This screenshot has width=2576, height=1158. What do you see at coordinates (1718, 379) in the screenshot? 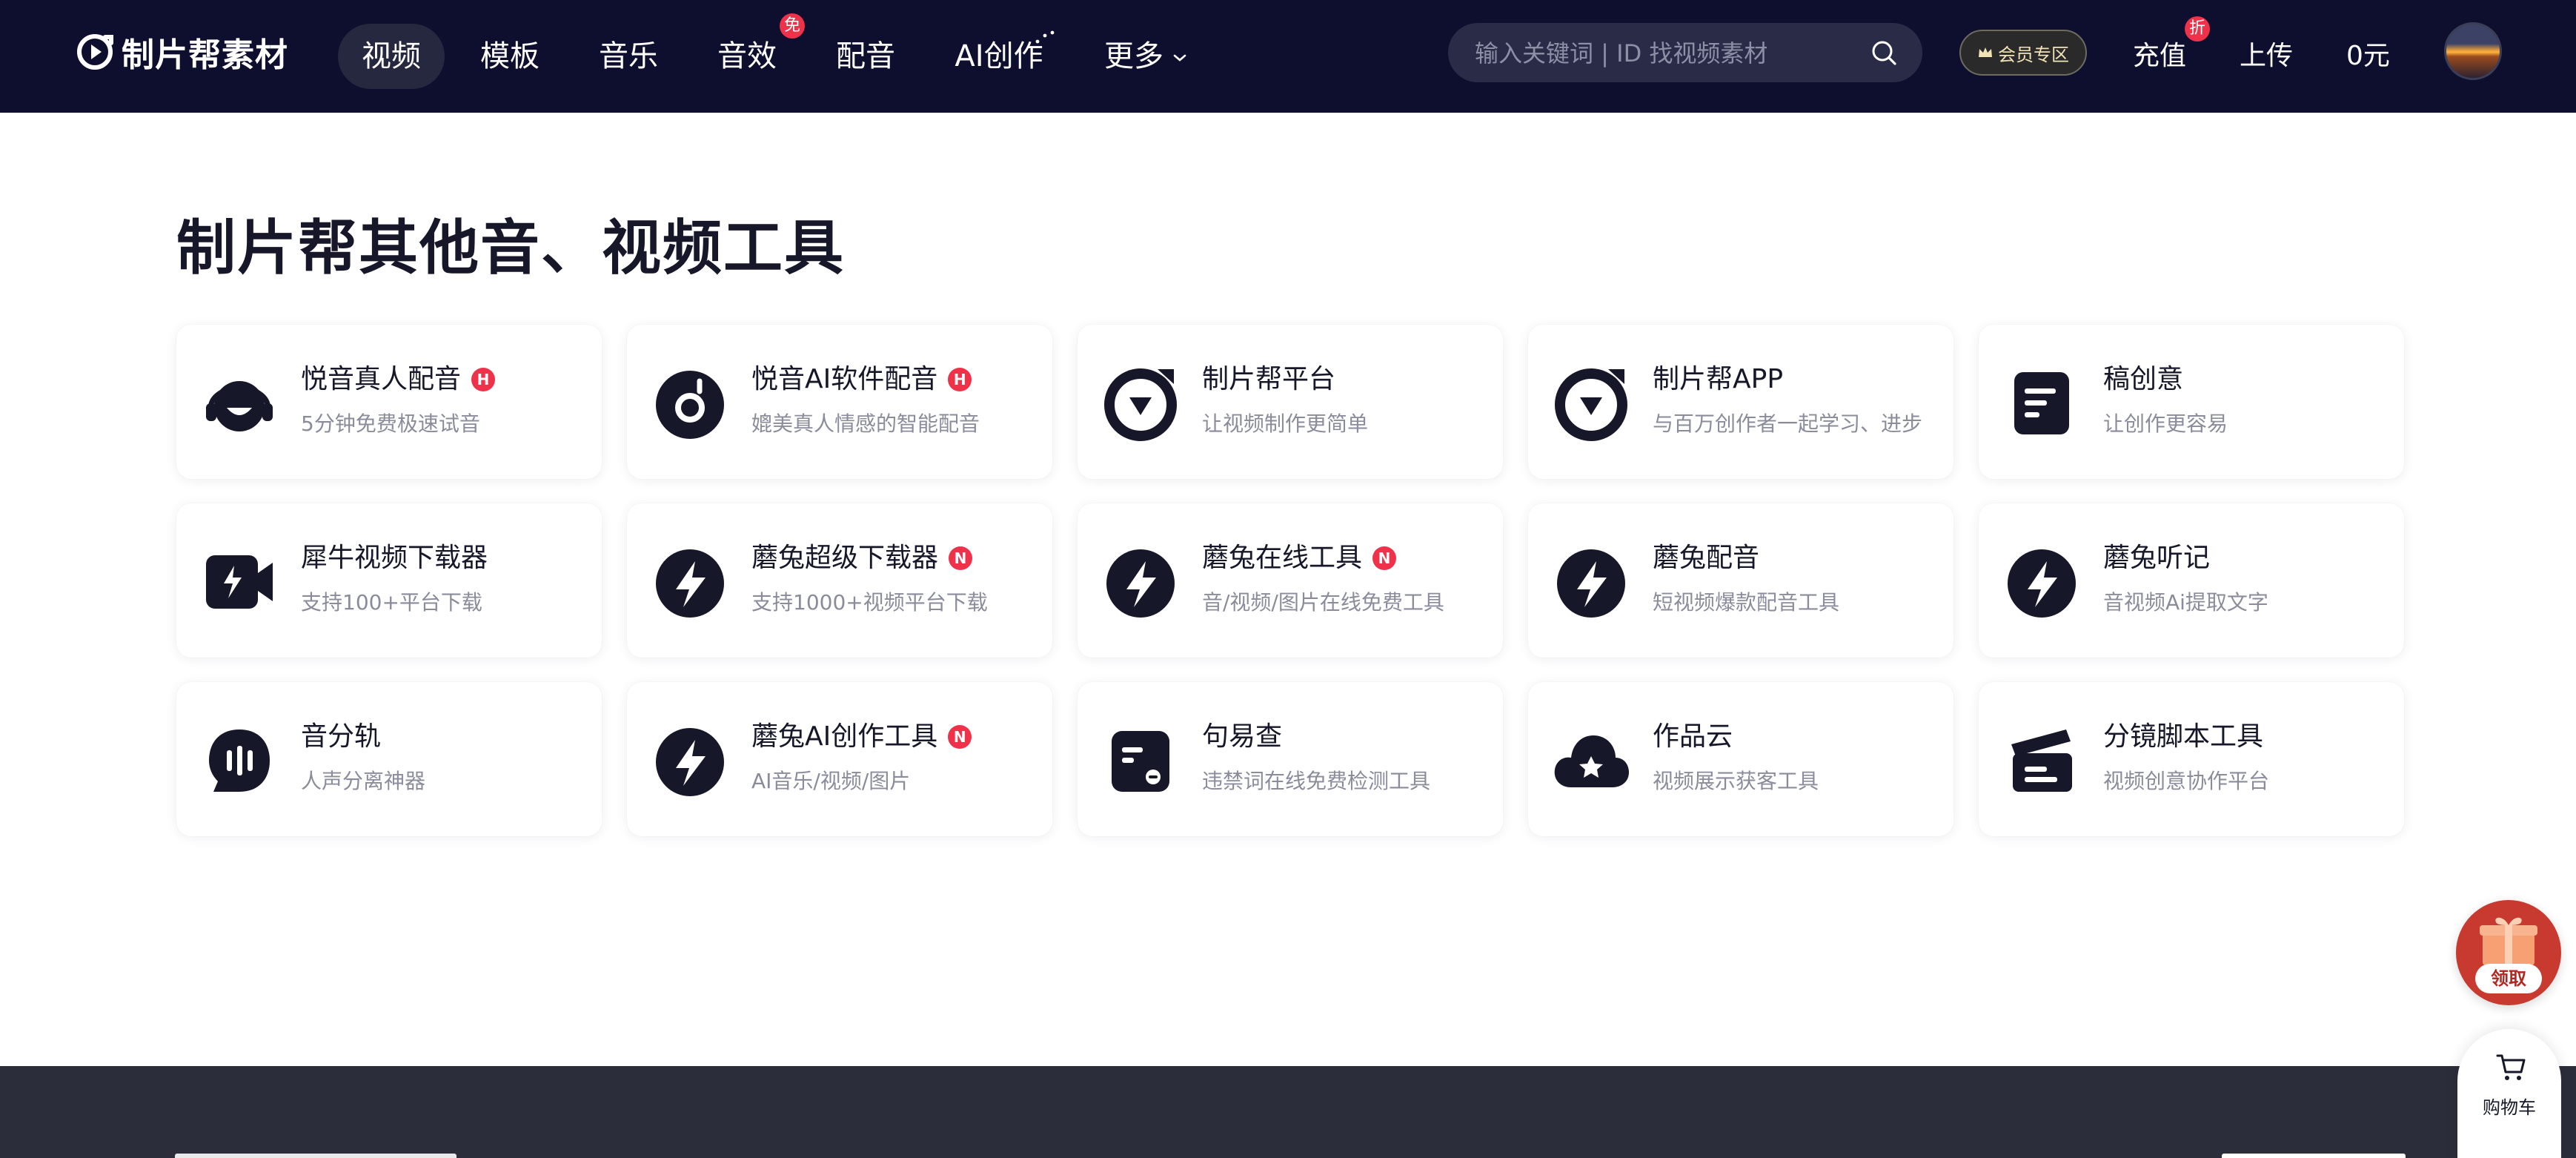
I see `tool-card-title: 制片帮APP` at bounding box center [1718, 379].